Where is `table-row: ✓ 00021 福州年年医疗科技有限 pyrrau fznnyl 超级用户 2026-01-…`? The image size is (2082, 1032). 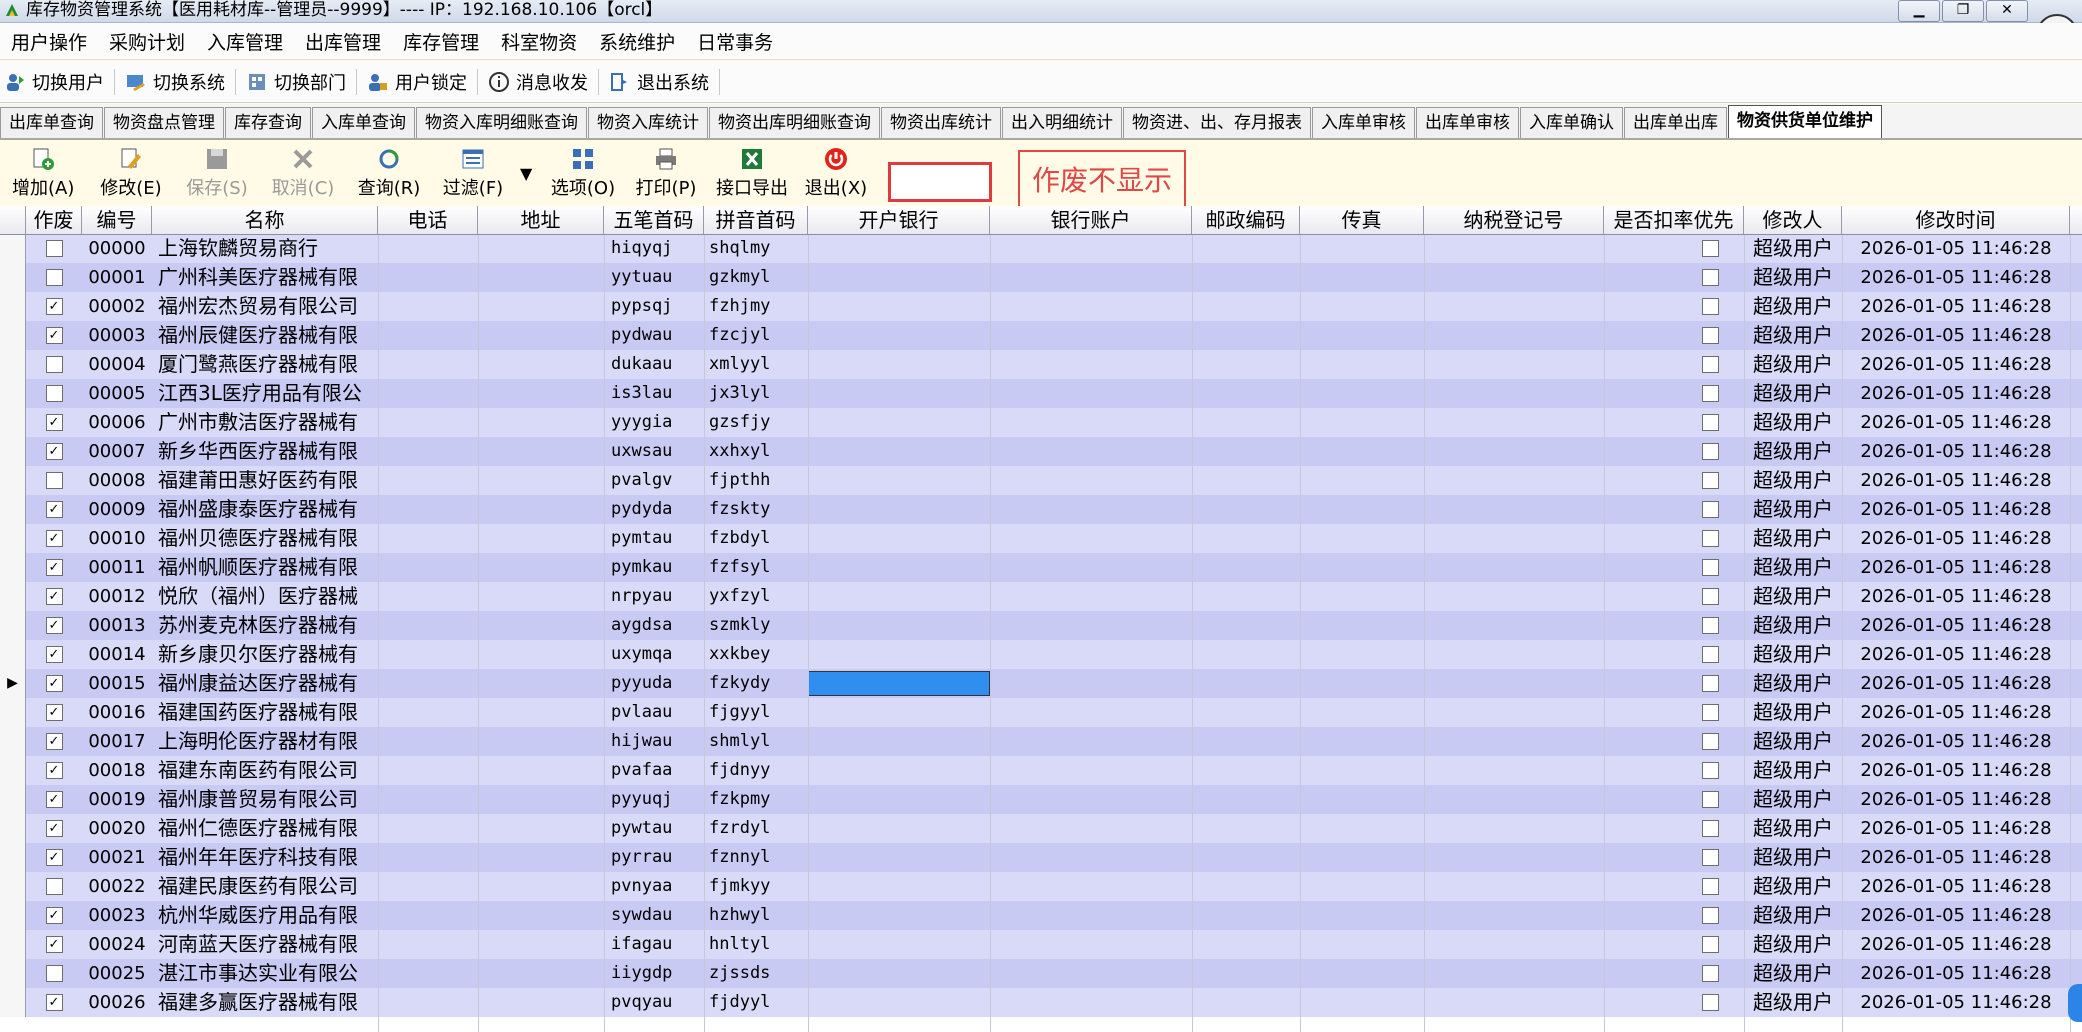
table-row: ✓ 00021 福州年年医疗科技有限 pyrrau fznnyl 超级用户 2026-01-… is located at coordinates (1041, 857).